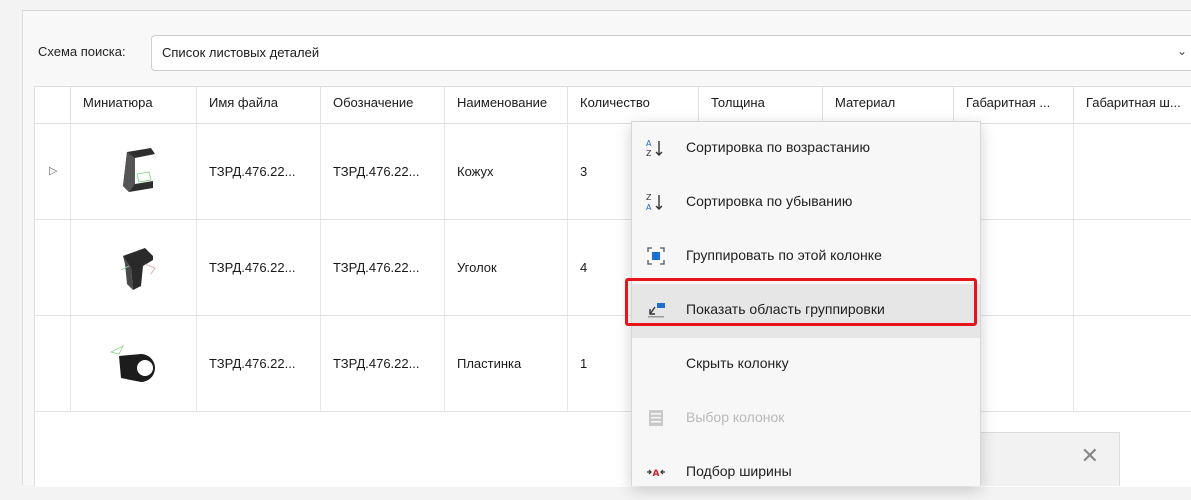 The image size is (1191, 500). I want to click on search-scheme-select: Список листовых деталей ⌄, so click(671, 53).